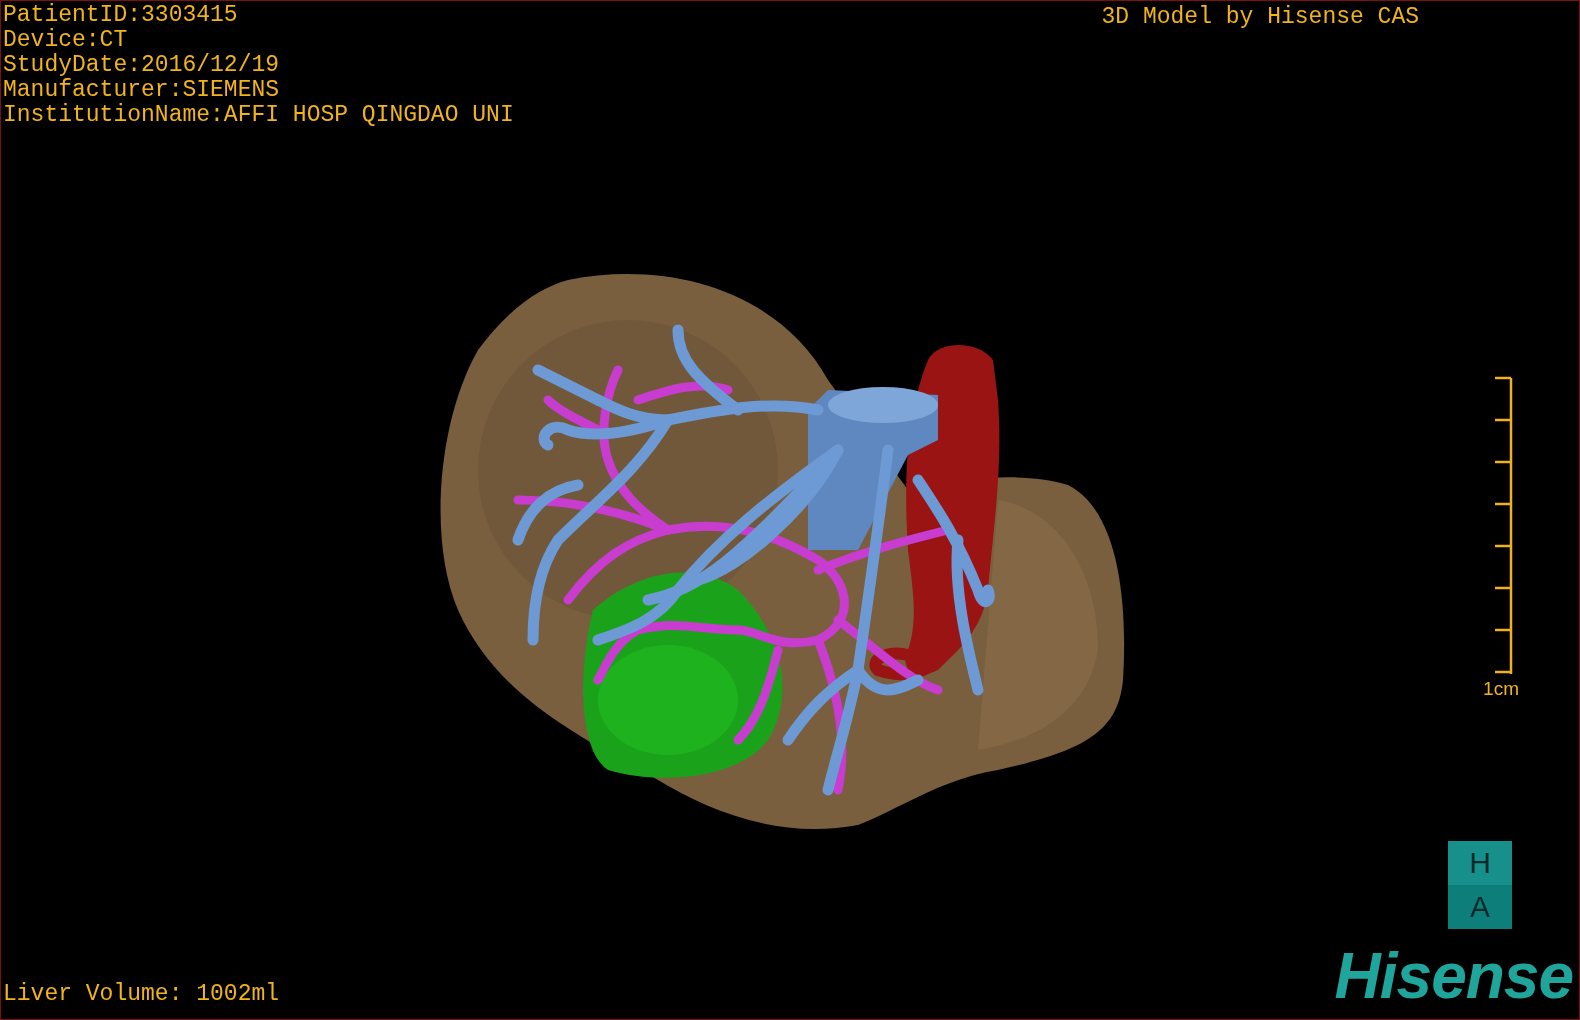  Describe the element at coordinates (1480, 863) in the screenshot. I see `cube-face-label: H` at that location.